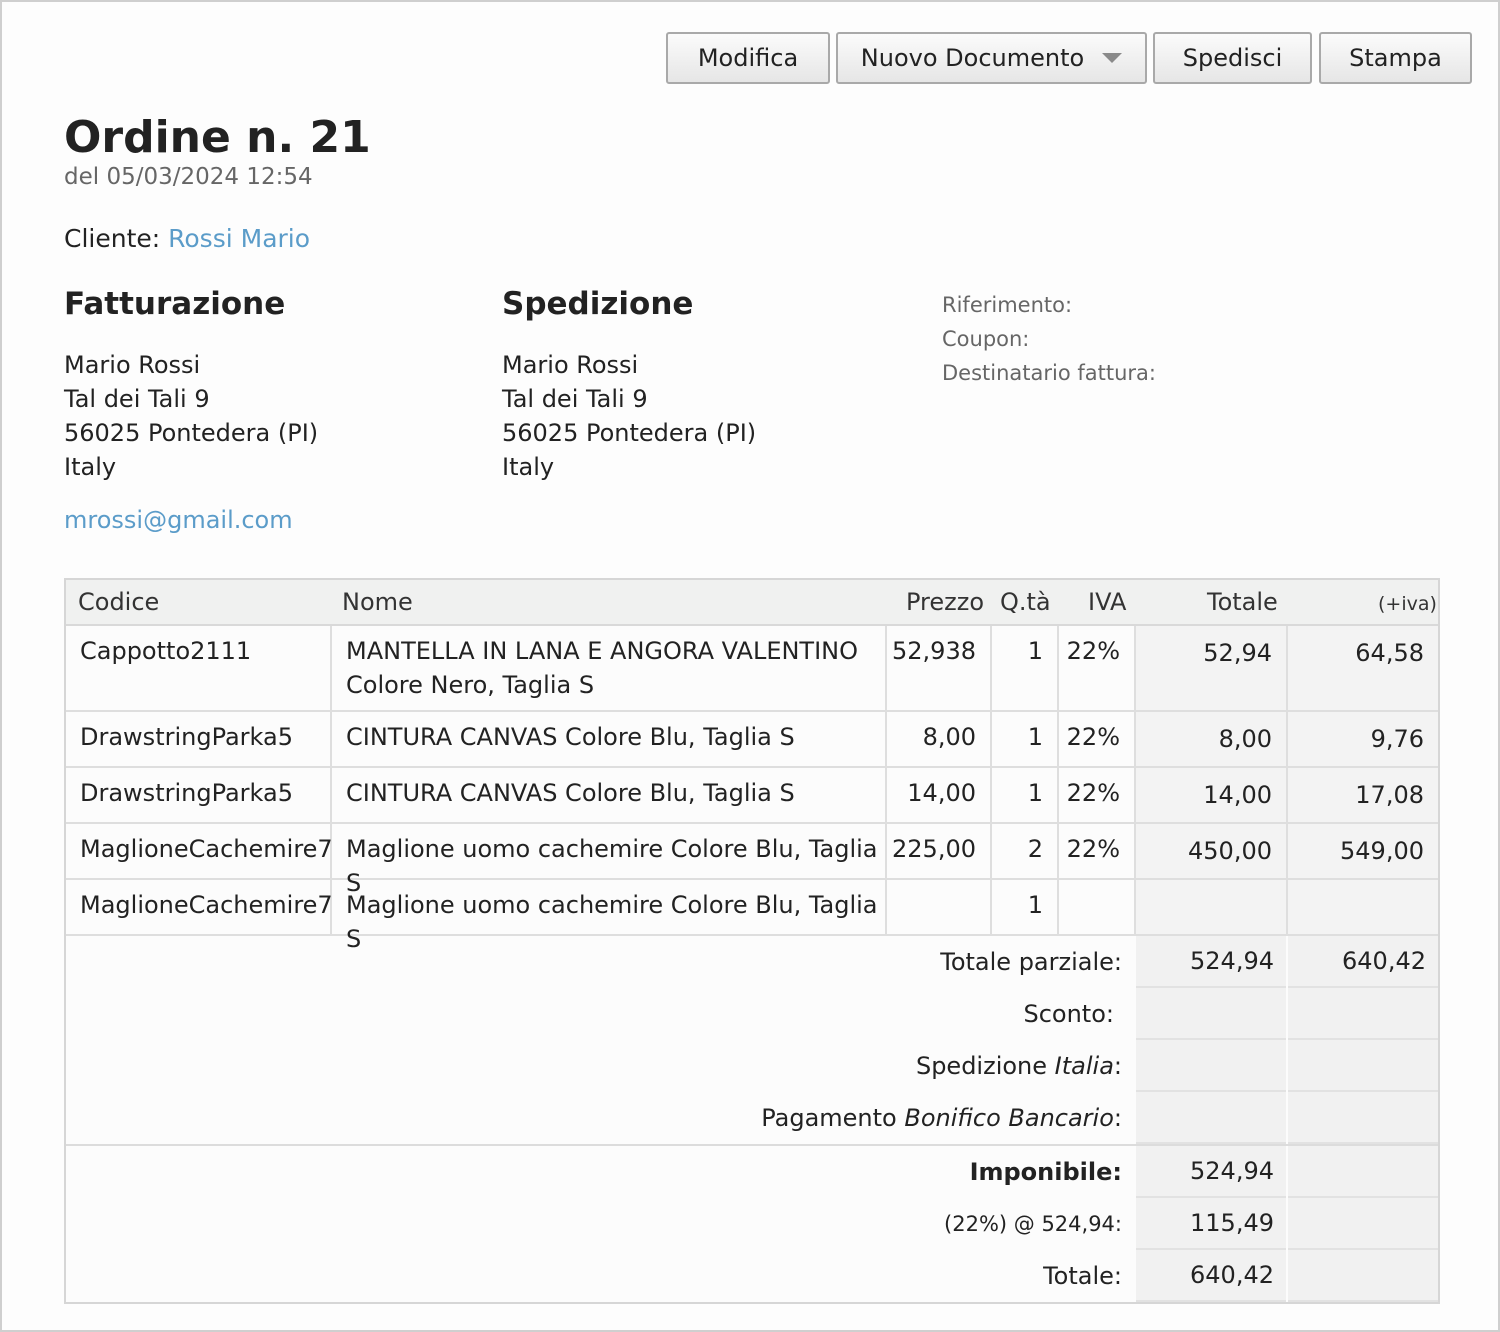  I want to click on print-button-label: Stampa, so click(1395, 58).